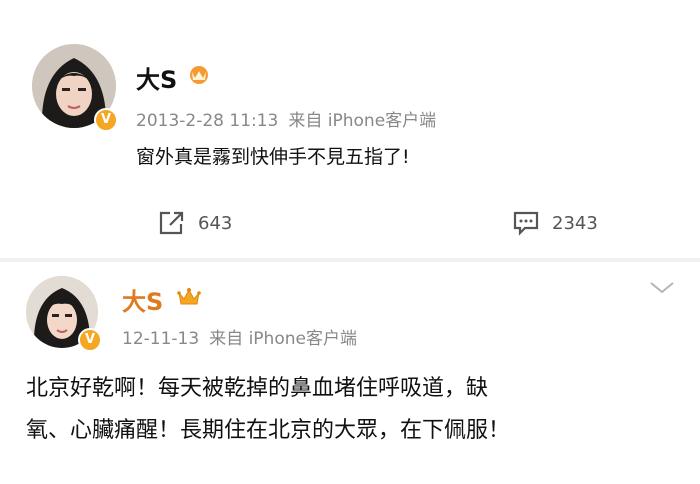 The image size is (700, 484). Describe the element at coordinates (207, 121) in the screenshot. I see `timestamp: 2013-2-28 11:13` at that location.